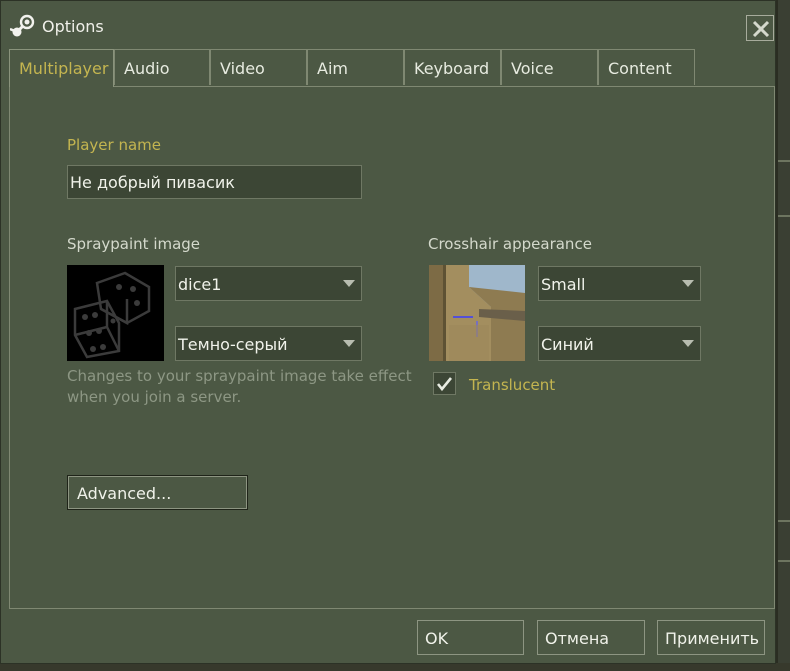  What do you see at coordinates (563, 284) in the screenshot?
I see `crosshair-size-value: Small` at bounding box center [563, 284].